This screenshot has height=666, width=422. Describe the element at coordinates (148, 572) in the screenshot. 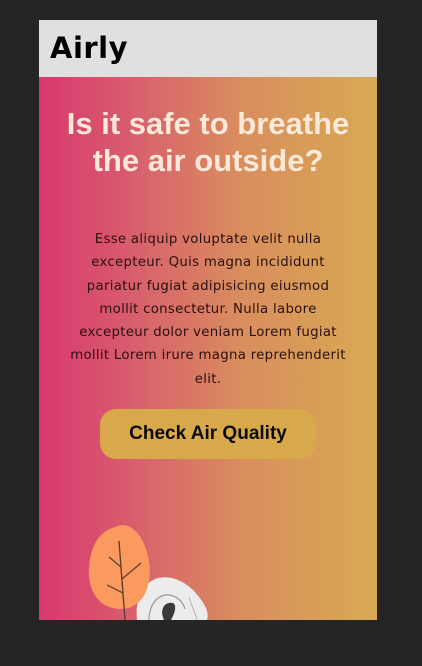

I see `leaf-illustration` at that location.